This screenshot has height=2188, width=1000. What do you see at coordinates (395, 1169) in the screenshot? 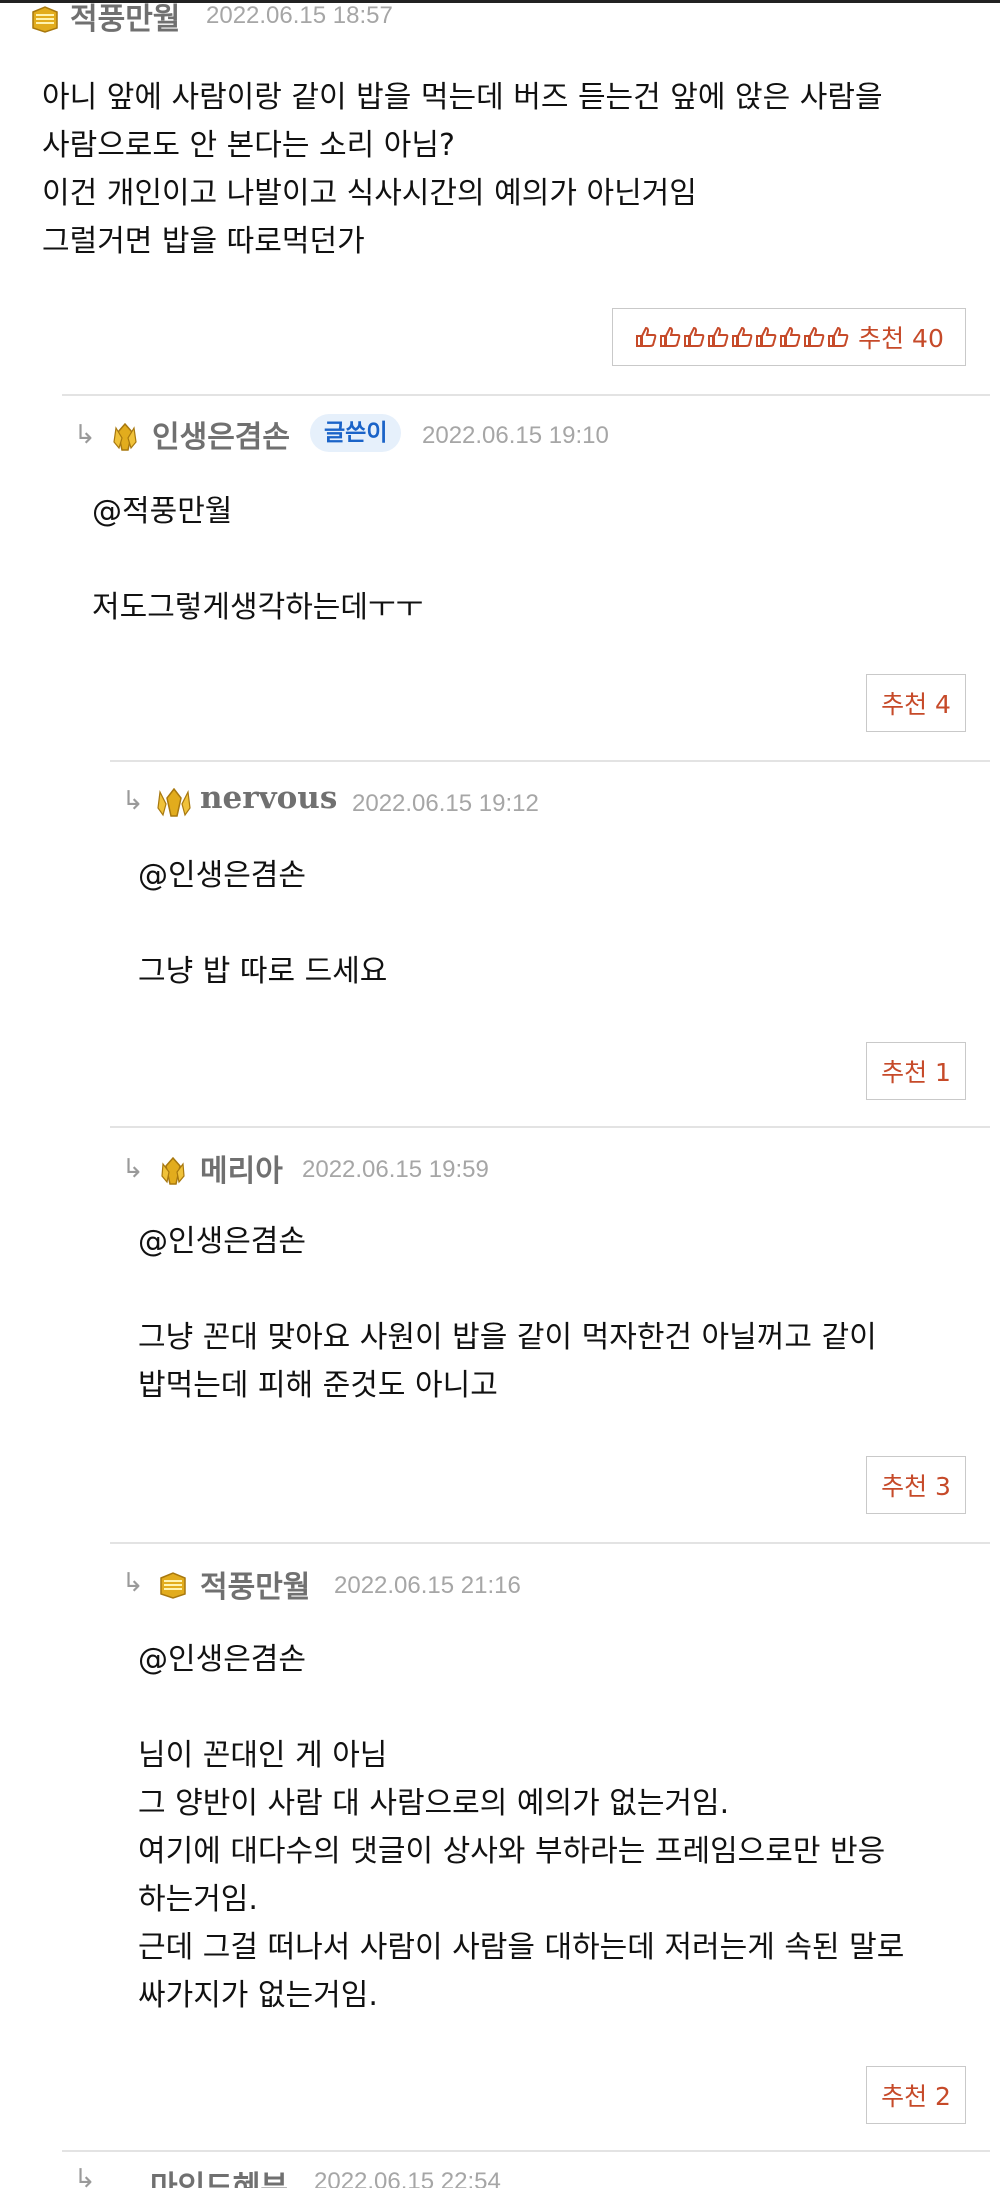
I see `comment-date: 2022.06.15 19:59` at bounding box center [395, 1169].